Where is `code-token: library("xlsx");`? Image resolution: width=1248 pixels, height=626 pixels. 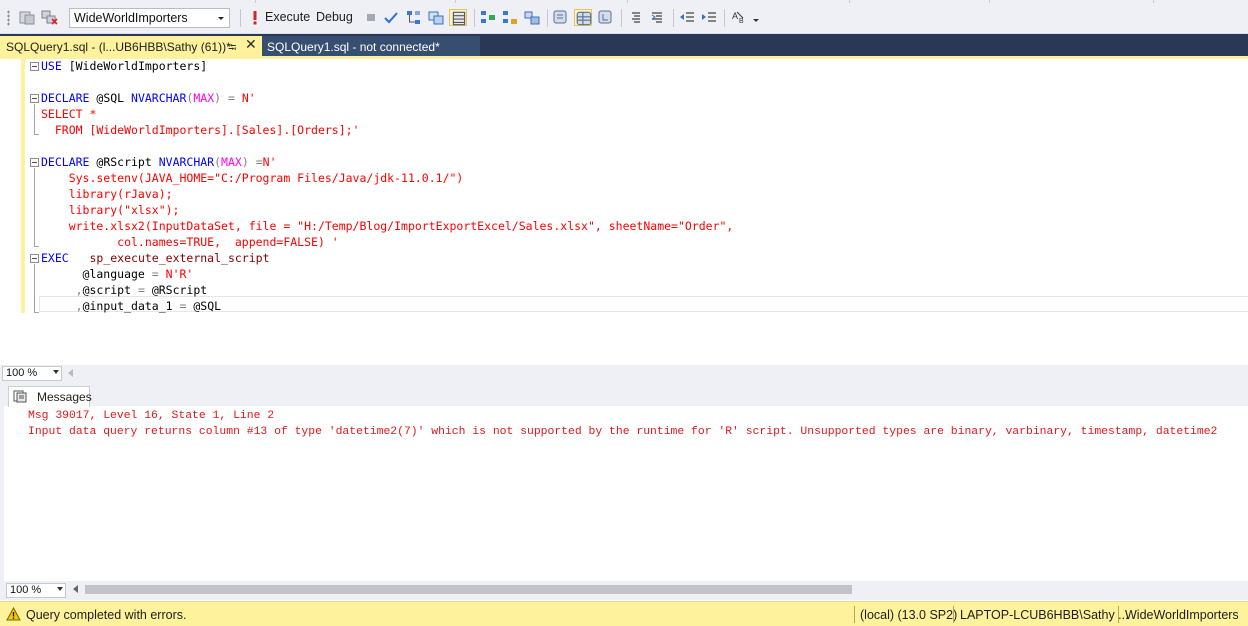
code-token: library("xlsx"); is located at coordinates (110, 210).